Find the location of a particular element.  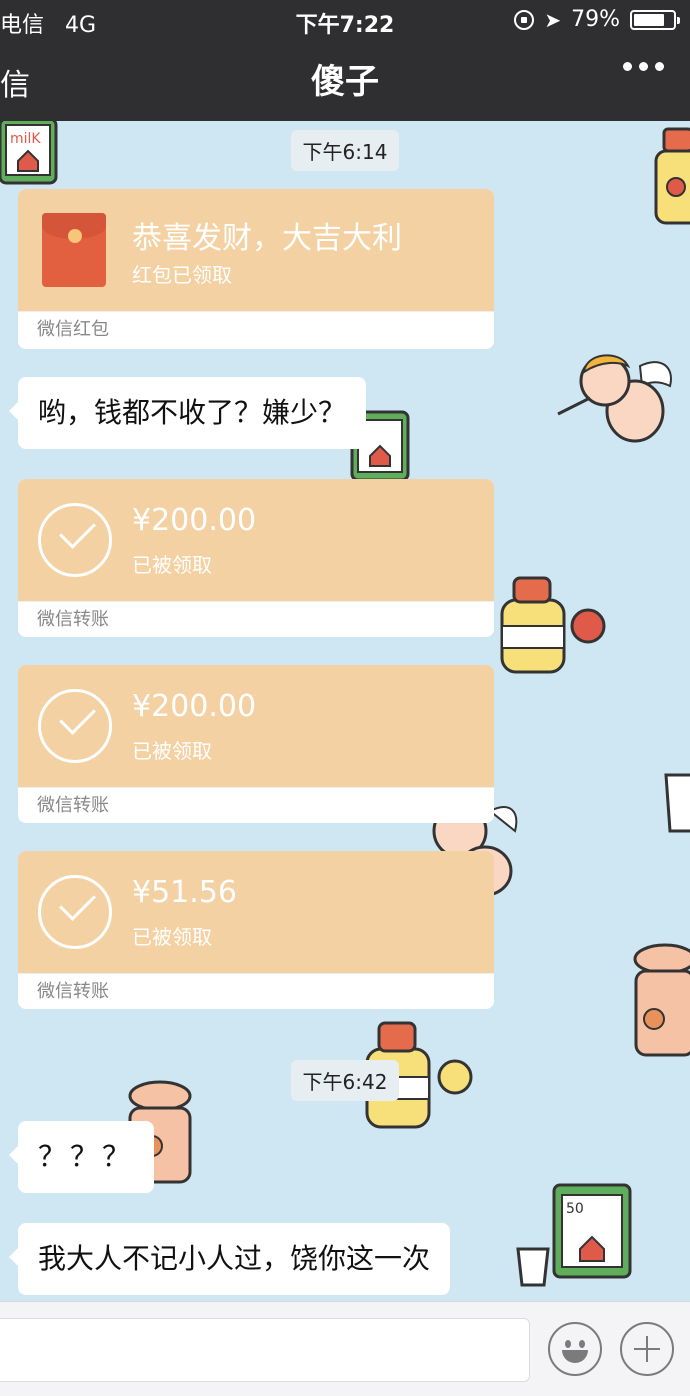

message-input is located at coordinates (265, 1350).